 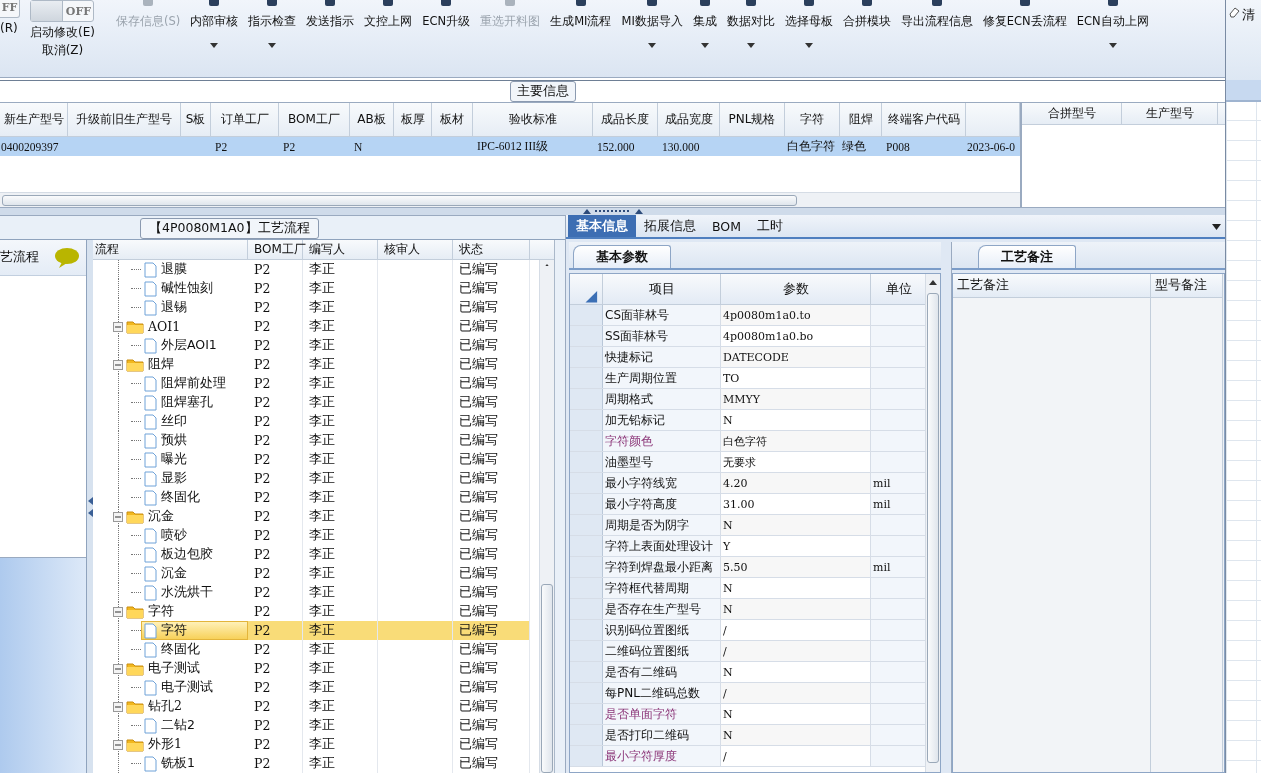 What do you see at coordinates (1186, 286) in the screenshot?
I see `column-header: 型号备注` at bounding box center [1186, 286].